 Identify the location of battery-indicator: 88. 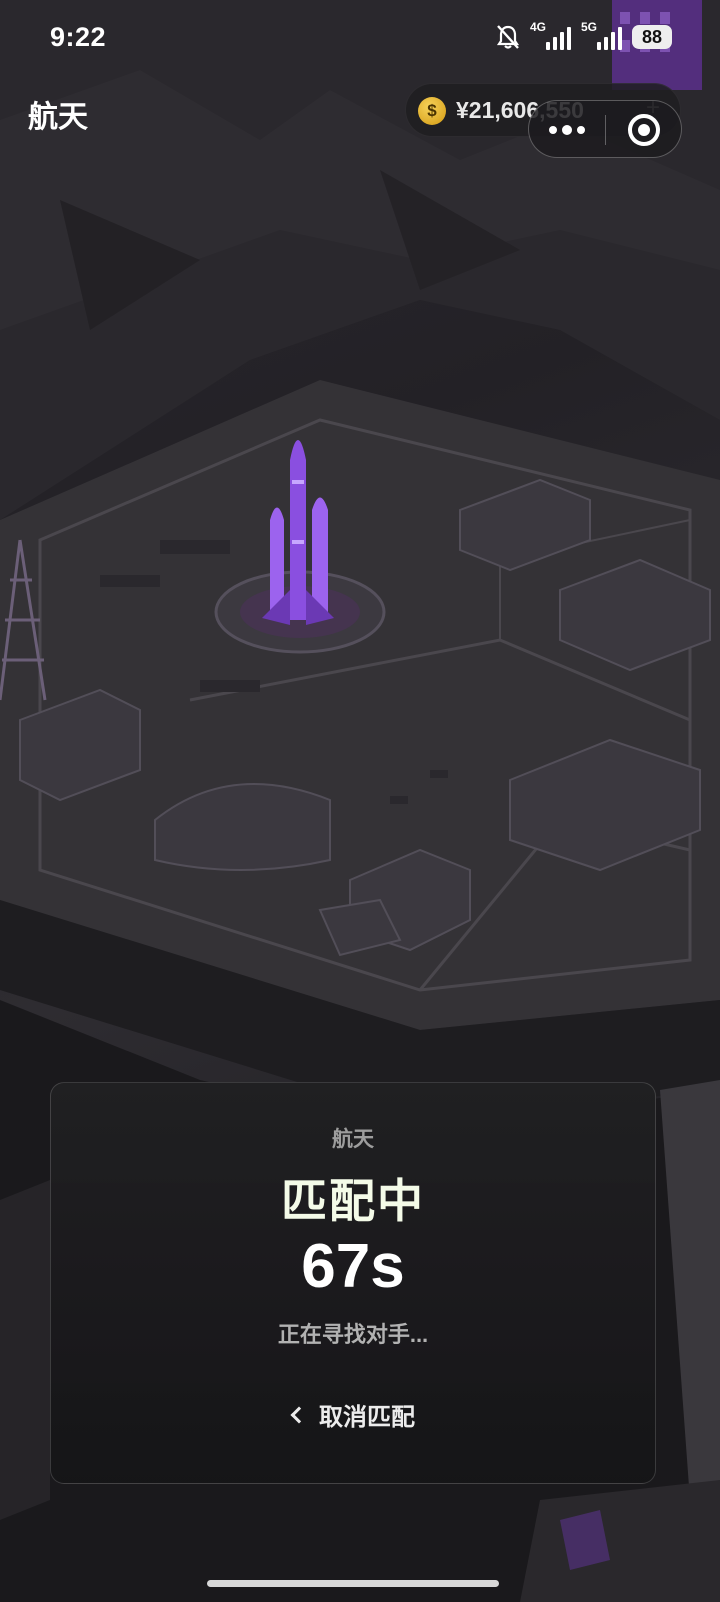
(652, 37).